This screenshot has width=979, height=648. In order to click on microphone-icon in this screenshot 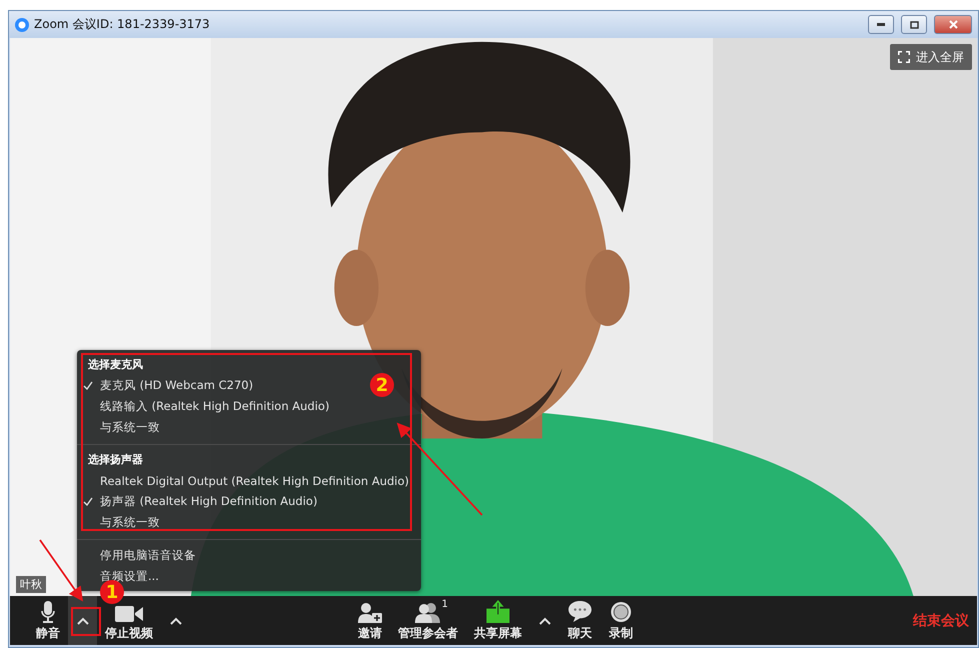, I will do `click(48, 612)`.